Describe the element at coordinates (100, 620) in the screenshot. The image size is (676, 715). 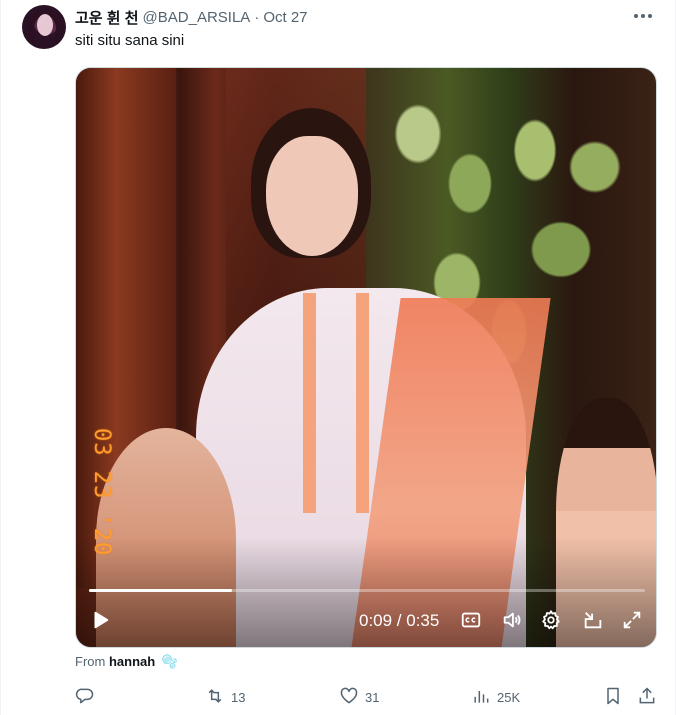
I see `play-icon` at that location.